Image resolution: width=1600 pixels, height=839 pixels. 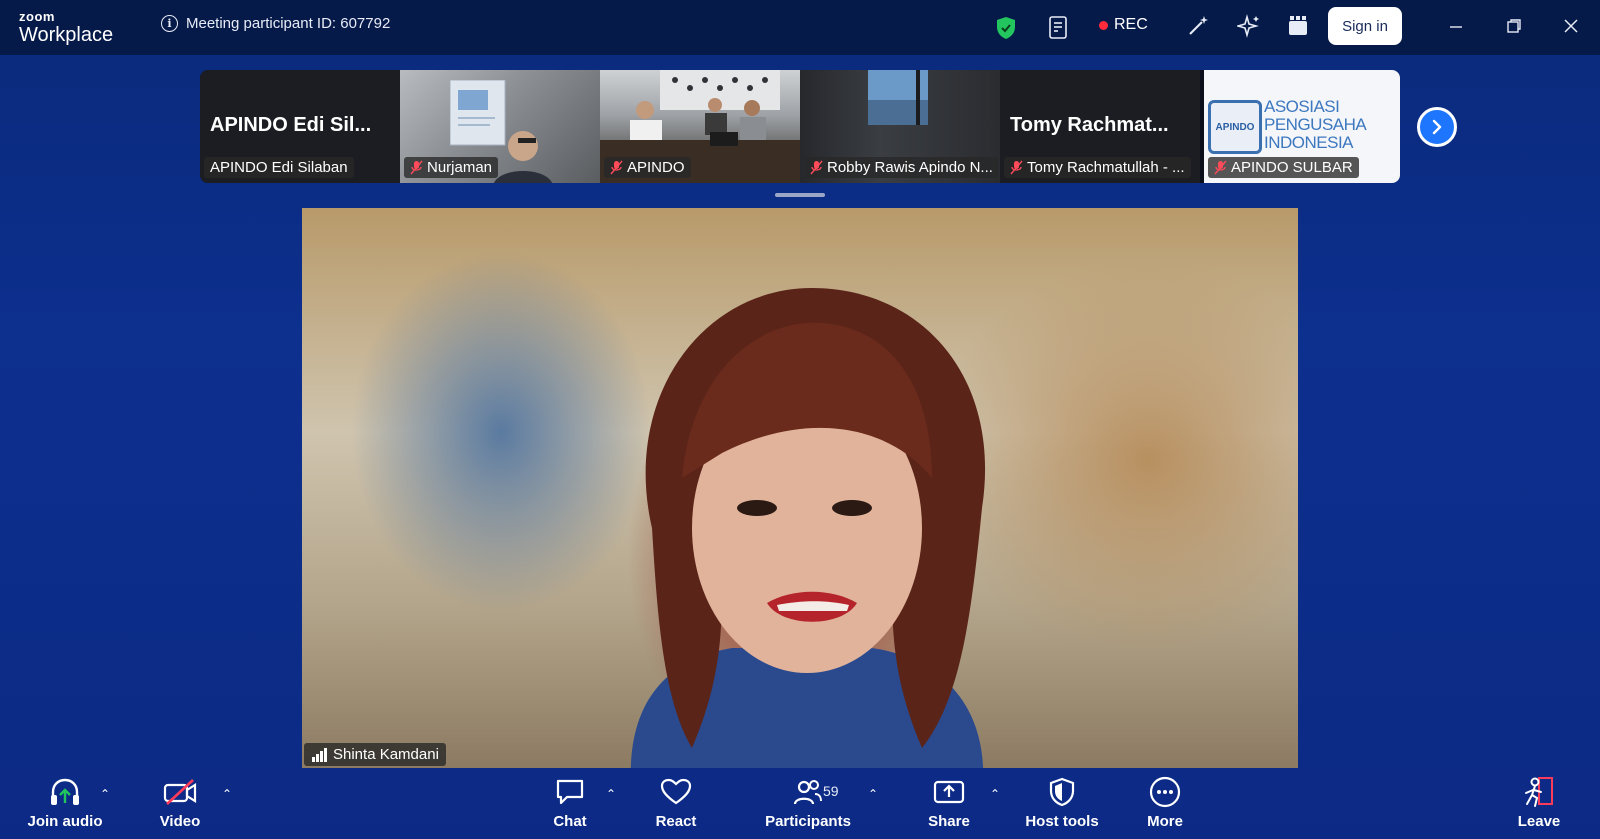 What do you see at coordinates (831, 791) in the screenshot?
I see `participants-count: 59` at bounding box center [831, 791].